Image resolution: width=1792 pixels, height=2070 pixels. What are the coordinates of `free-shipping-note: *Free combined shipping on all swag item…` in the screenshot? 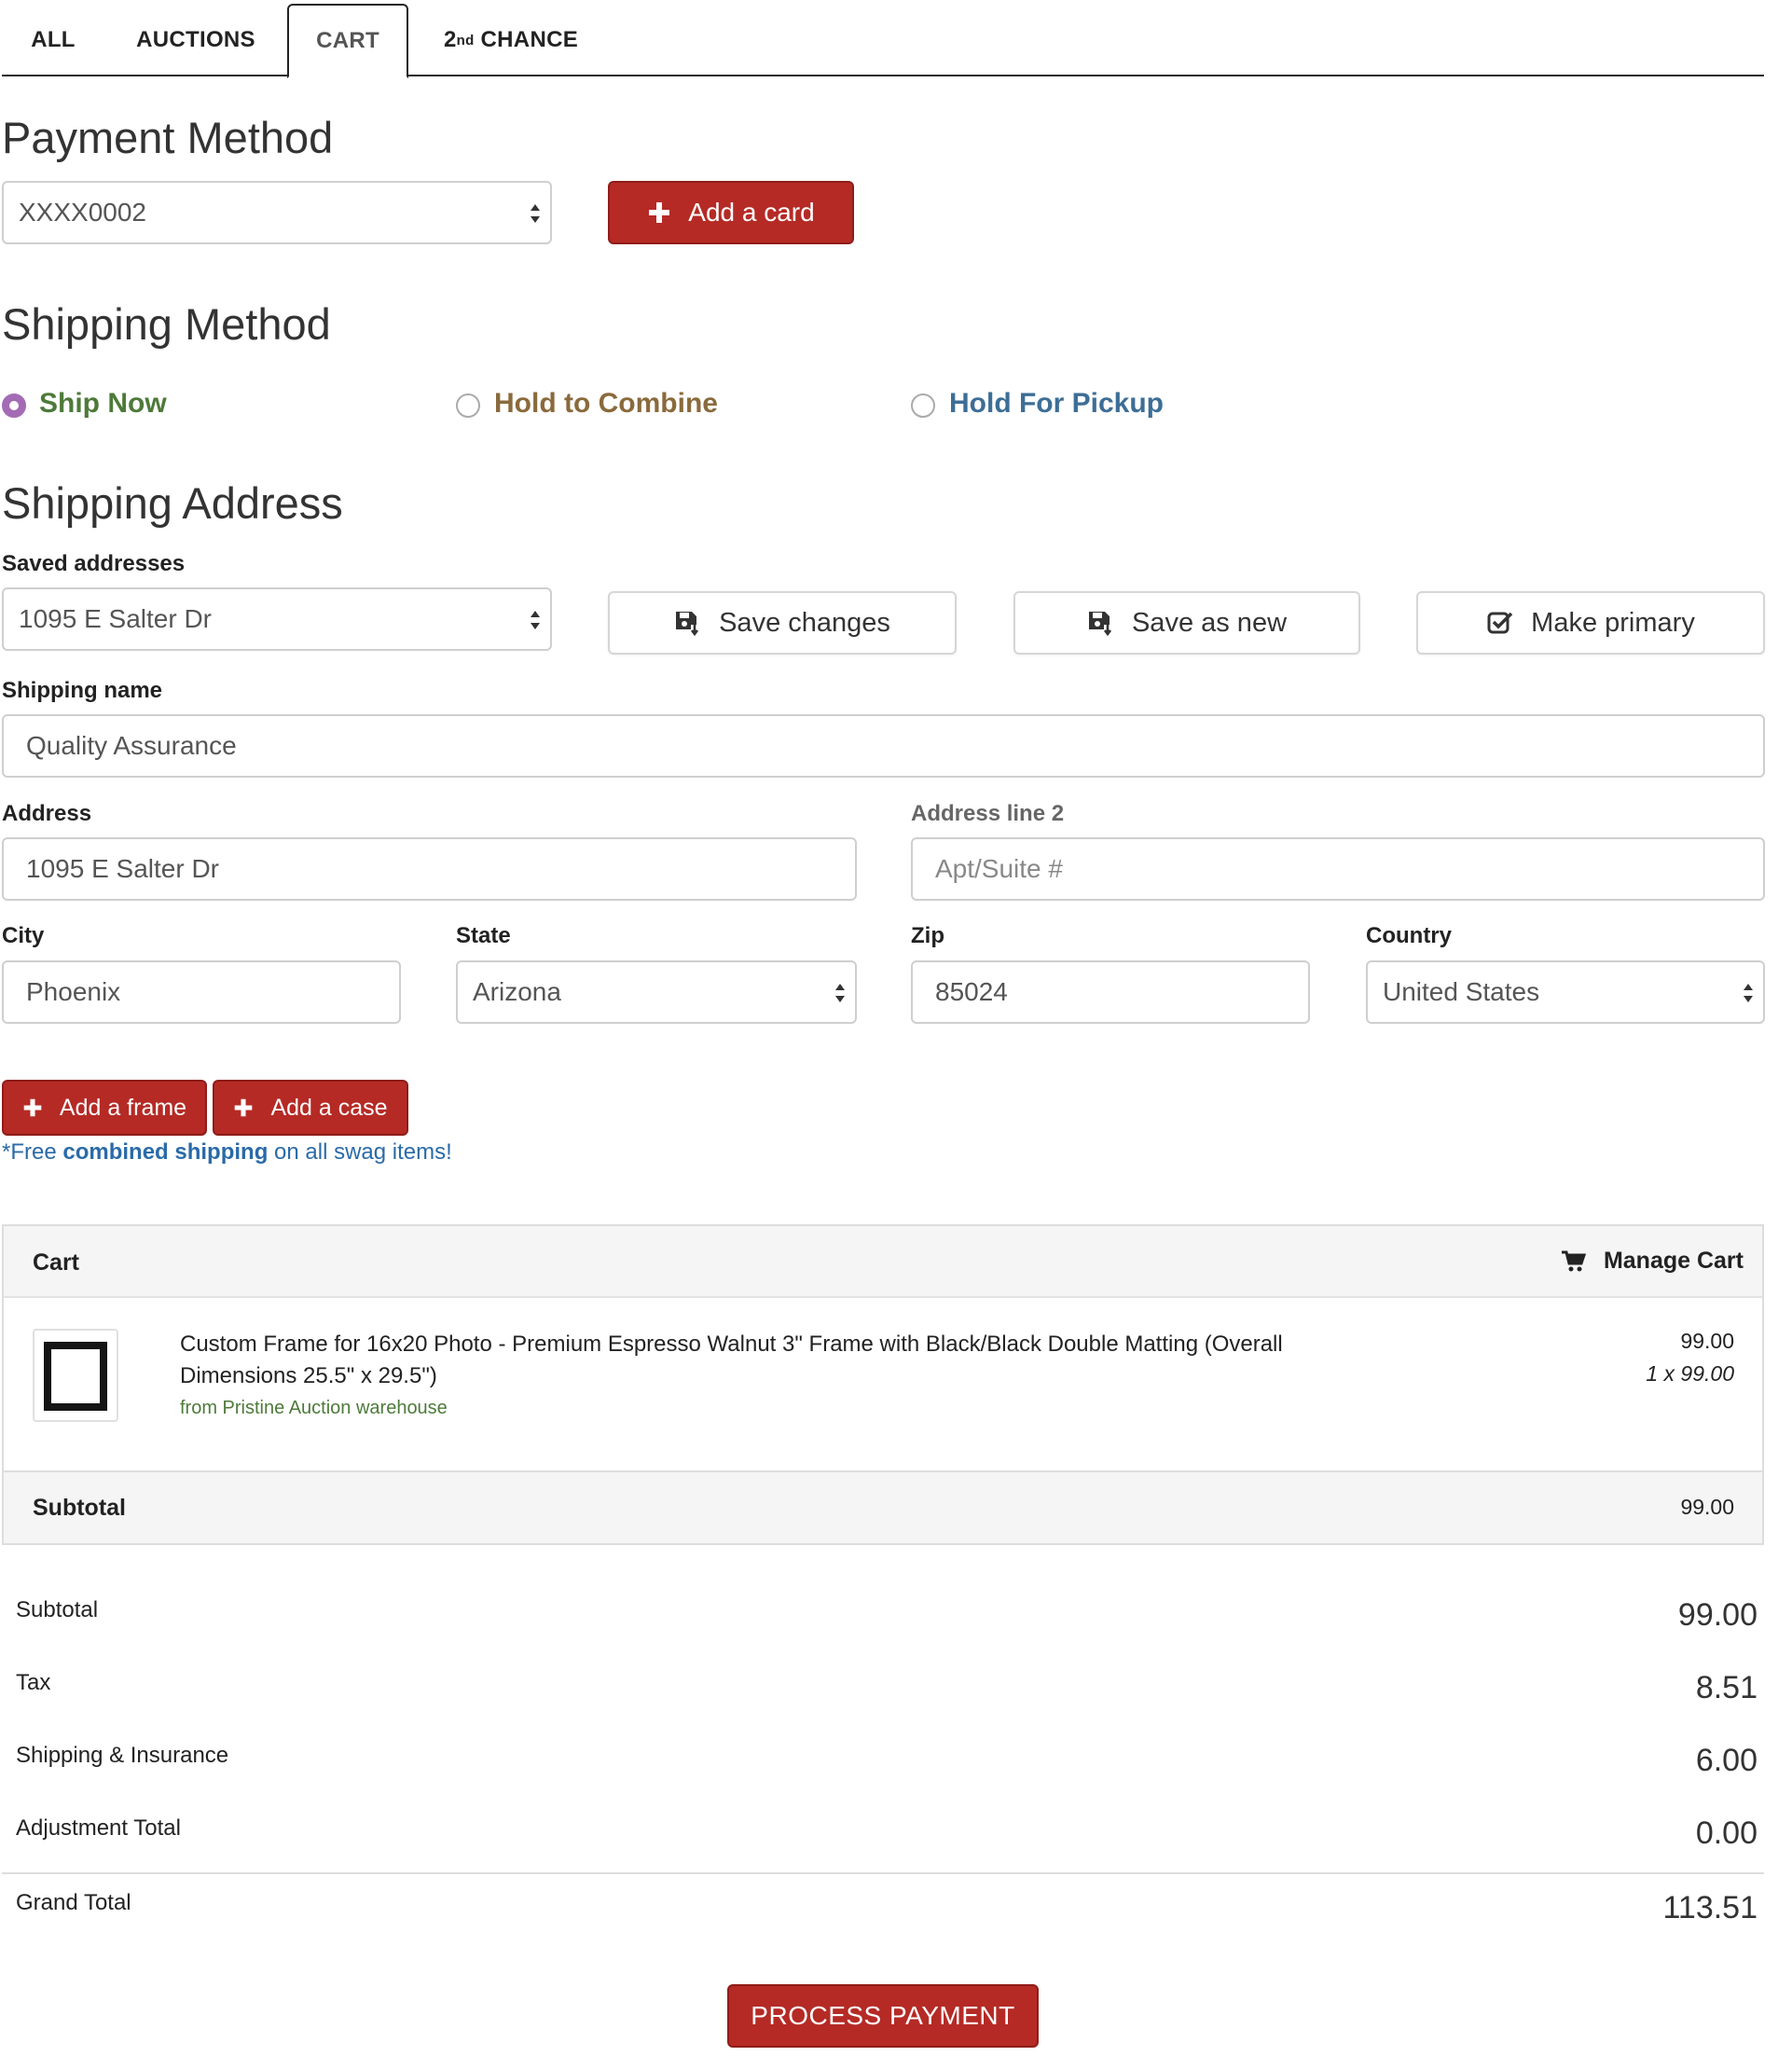 It's located at (227, 1152).